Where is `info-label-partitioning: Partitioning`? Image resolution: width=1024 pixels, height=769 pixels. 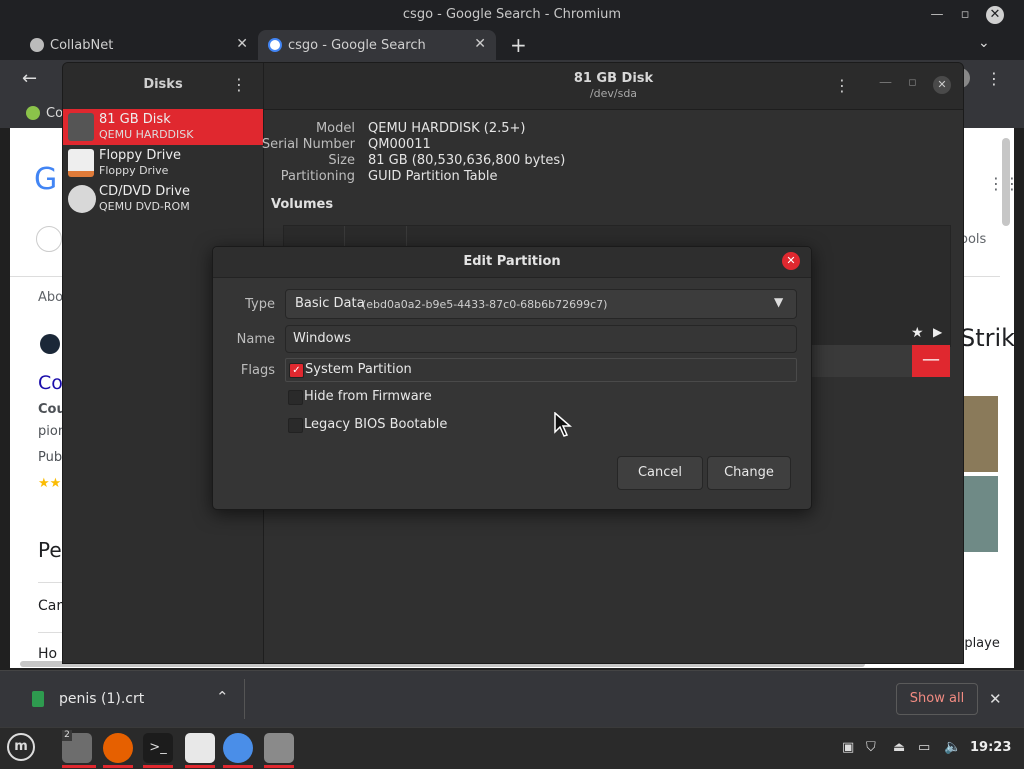 info-label-partitioning: Partitioning is located at coordinates (317, 176).